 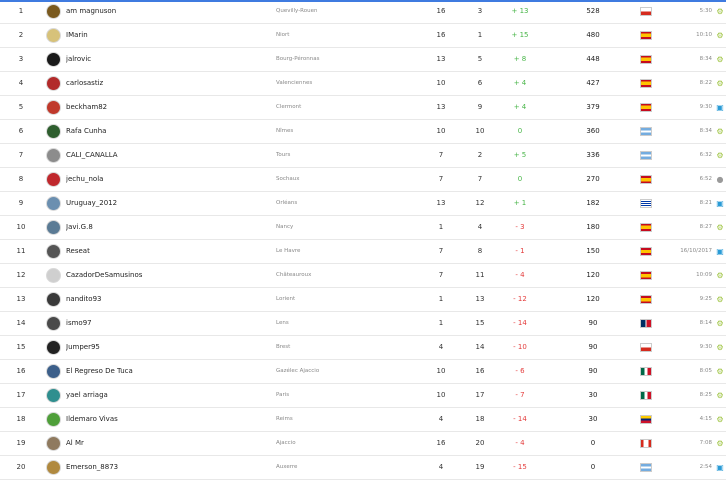 I want to click on table-row-14: 14 ismo97 Lens 1 15 - 14 90 8:14 ⚙, so click(x=363, y=324).